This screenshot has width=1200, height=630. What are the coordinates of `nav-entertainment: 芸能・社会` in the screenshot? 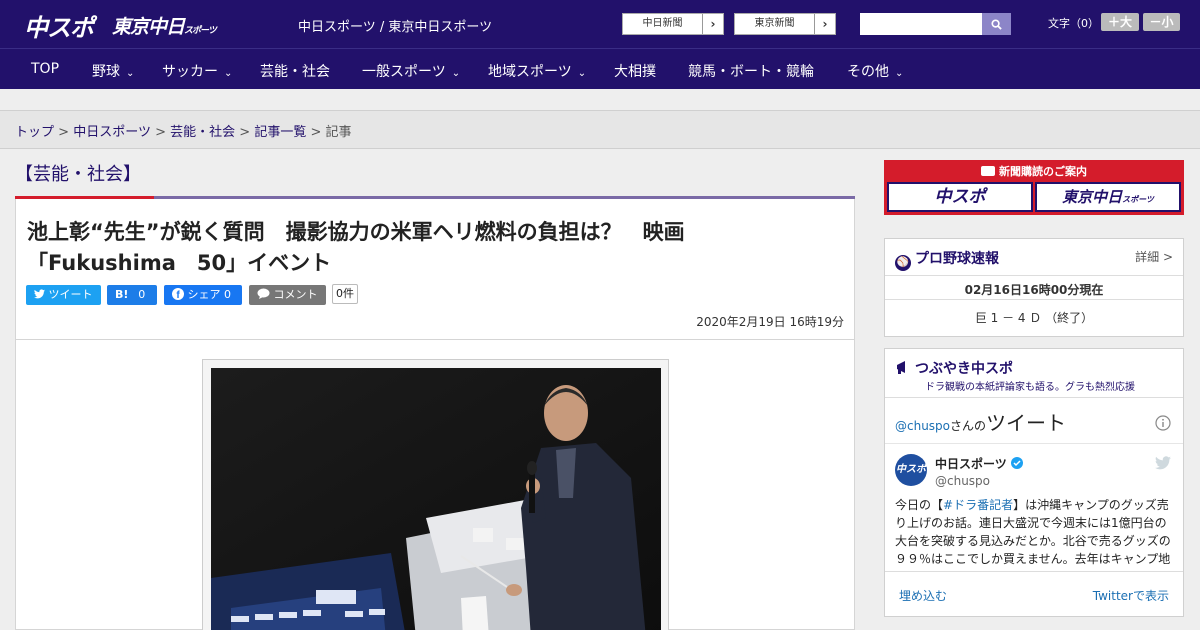 It's located at (295, 71).